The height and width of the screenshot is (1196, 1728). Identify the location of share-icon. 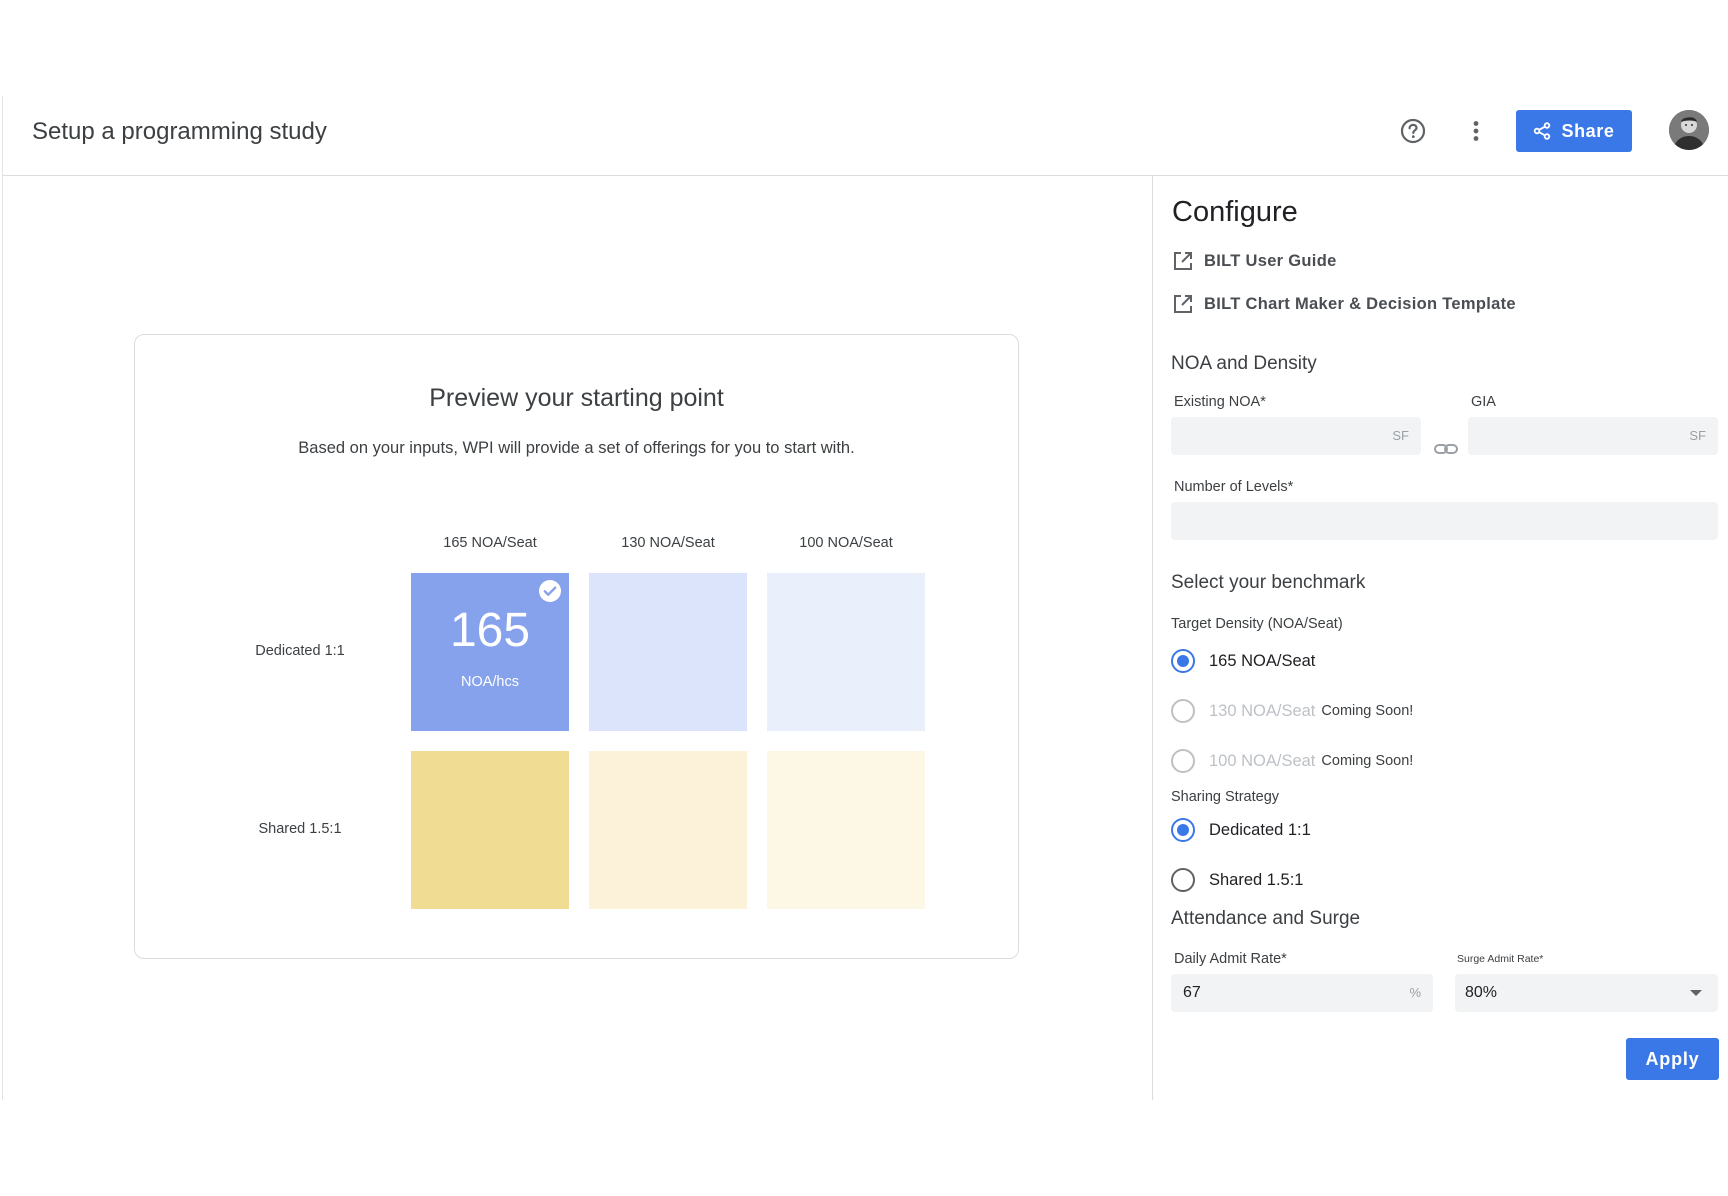
(1542, 131).